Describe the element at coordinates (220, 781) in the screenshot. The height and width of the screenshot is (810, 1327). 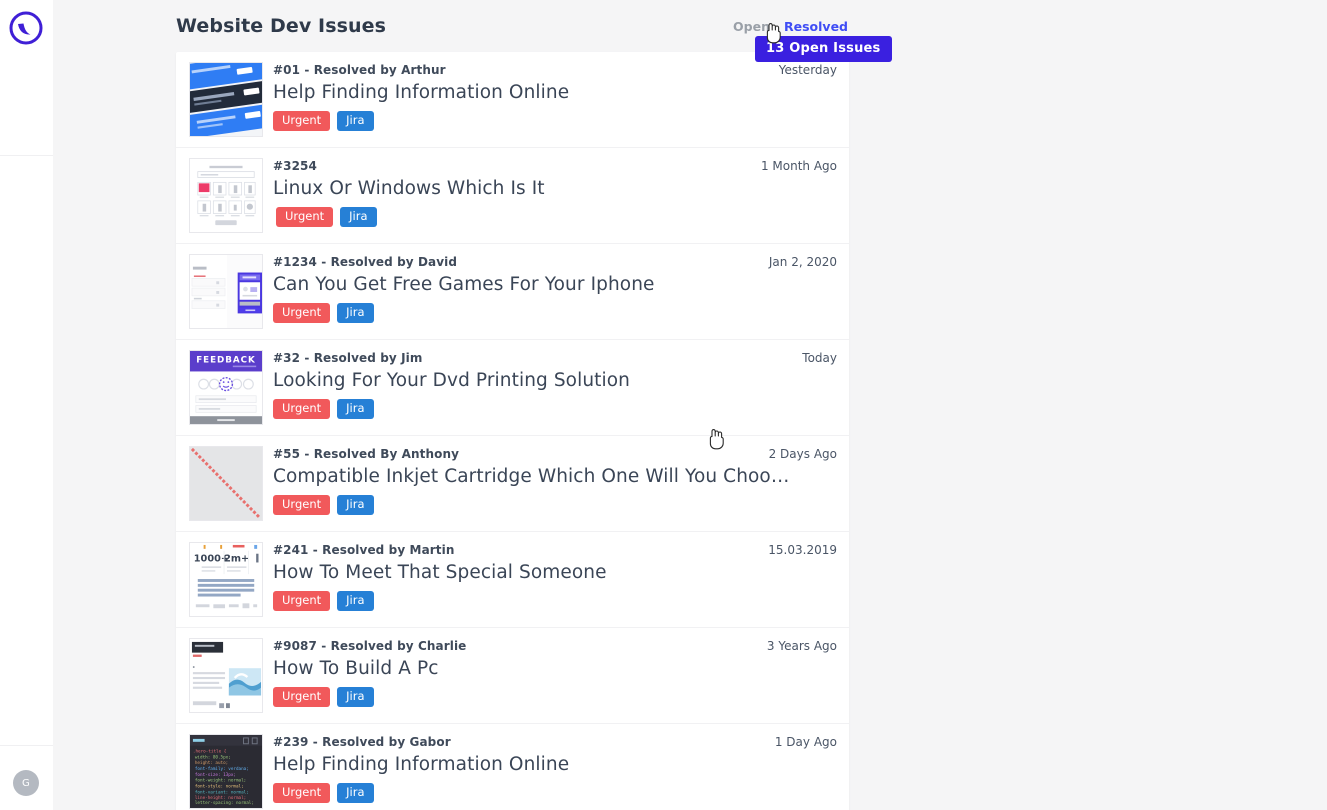
I see `svg-text: font-weight: normal;` at that location.